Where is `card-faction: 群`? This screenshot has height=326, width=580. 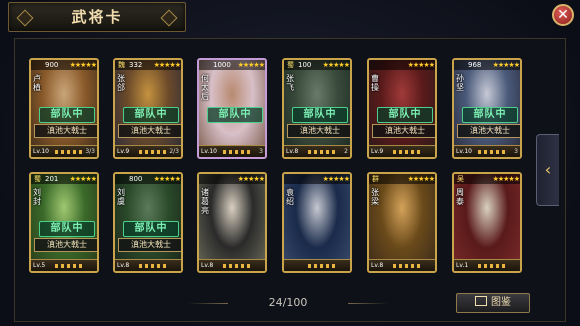 card-faction: 群 is located at coordinates (375, 179).